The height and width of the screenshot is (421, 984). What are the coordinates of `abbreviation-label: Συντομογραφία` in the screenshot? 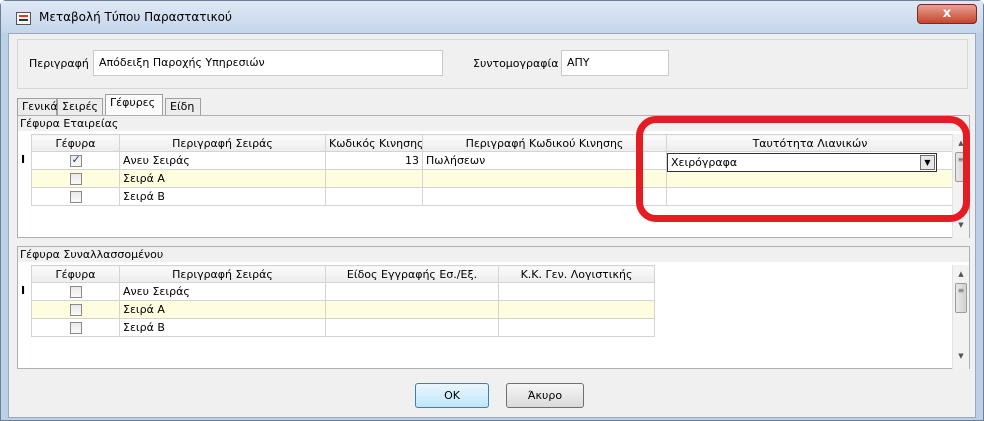 It's located at (516, 63).